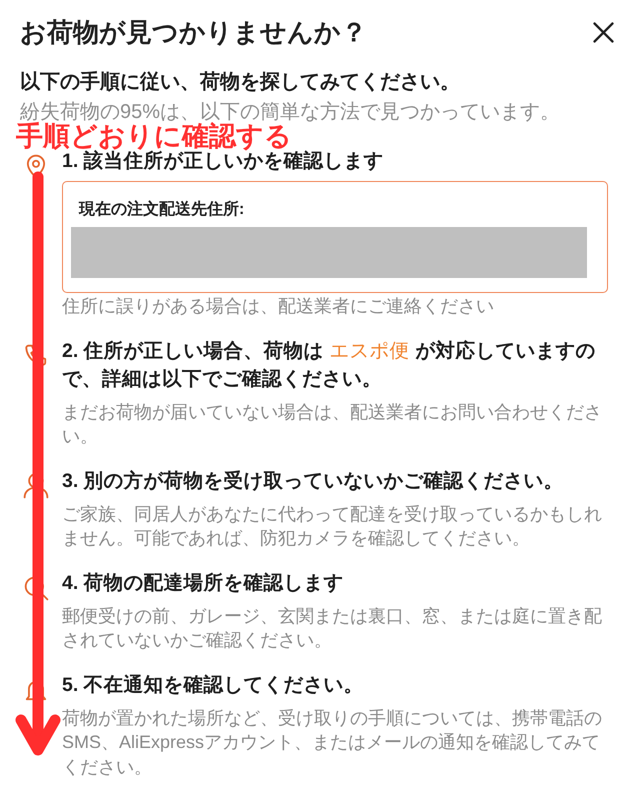  Describe the element at coordinates (223, 162) in the screenshot. I see `step-title: 1. 該当住所が正しいかを確認します` at that location.